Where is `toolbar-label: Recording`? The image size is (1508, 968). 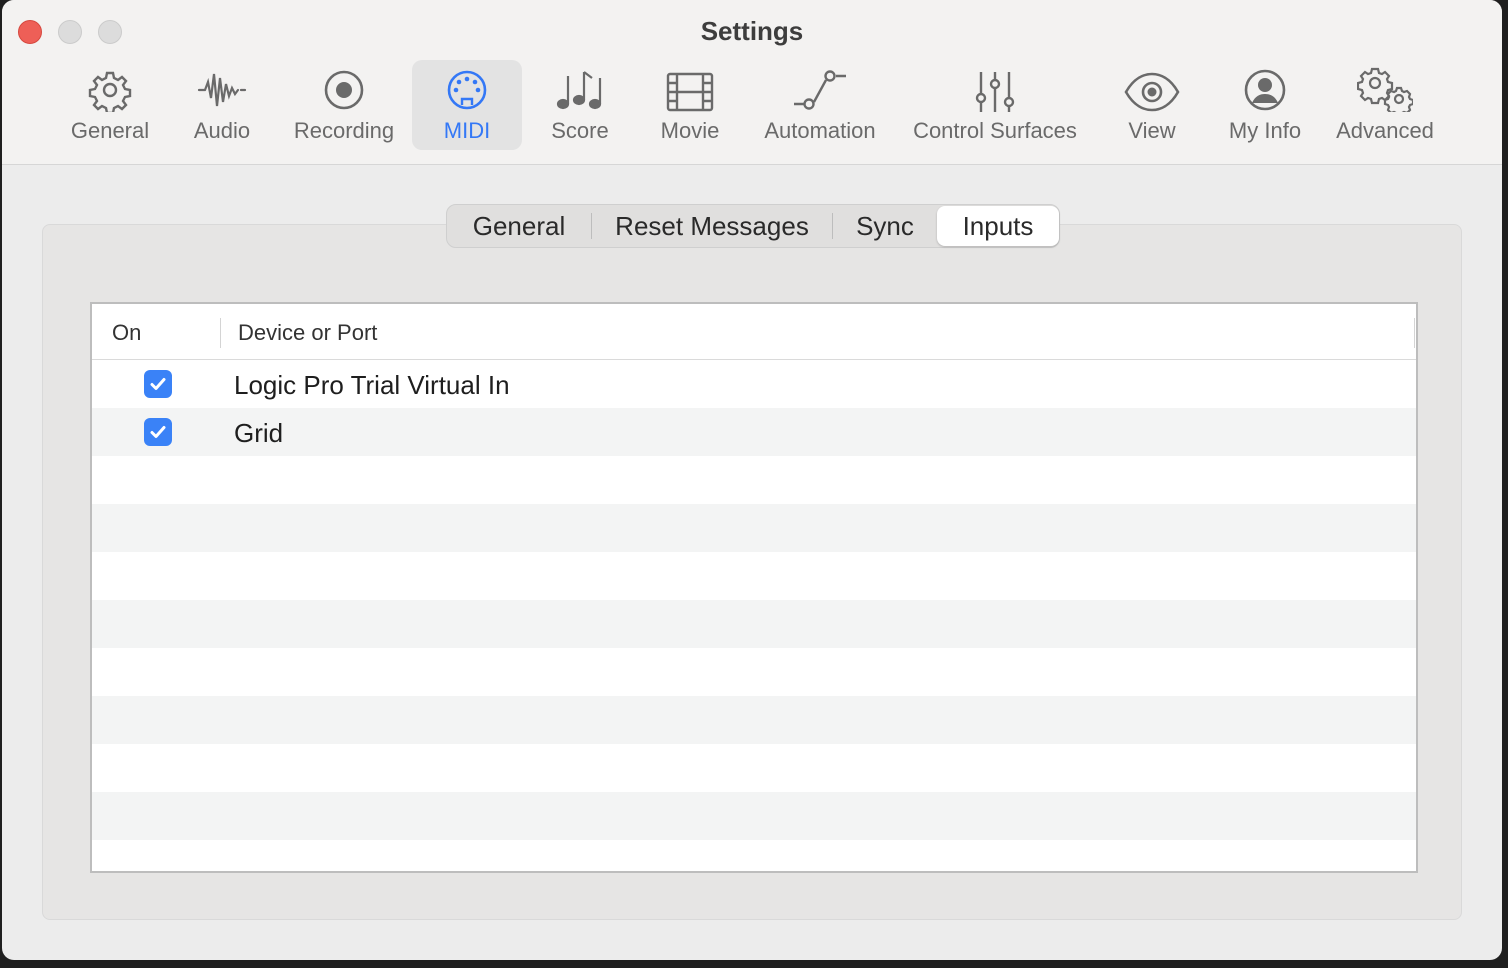 toolbar-label: Recording is located at coordinates (344, 130).